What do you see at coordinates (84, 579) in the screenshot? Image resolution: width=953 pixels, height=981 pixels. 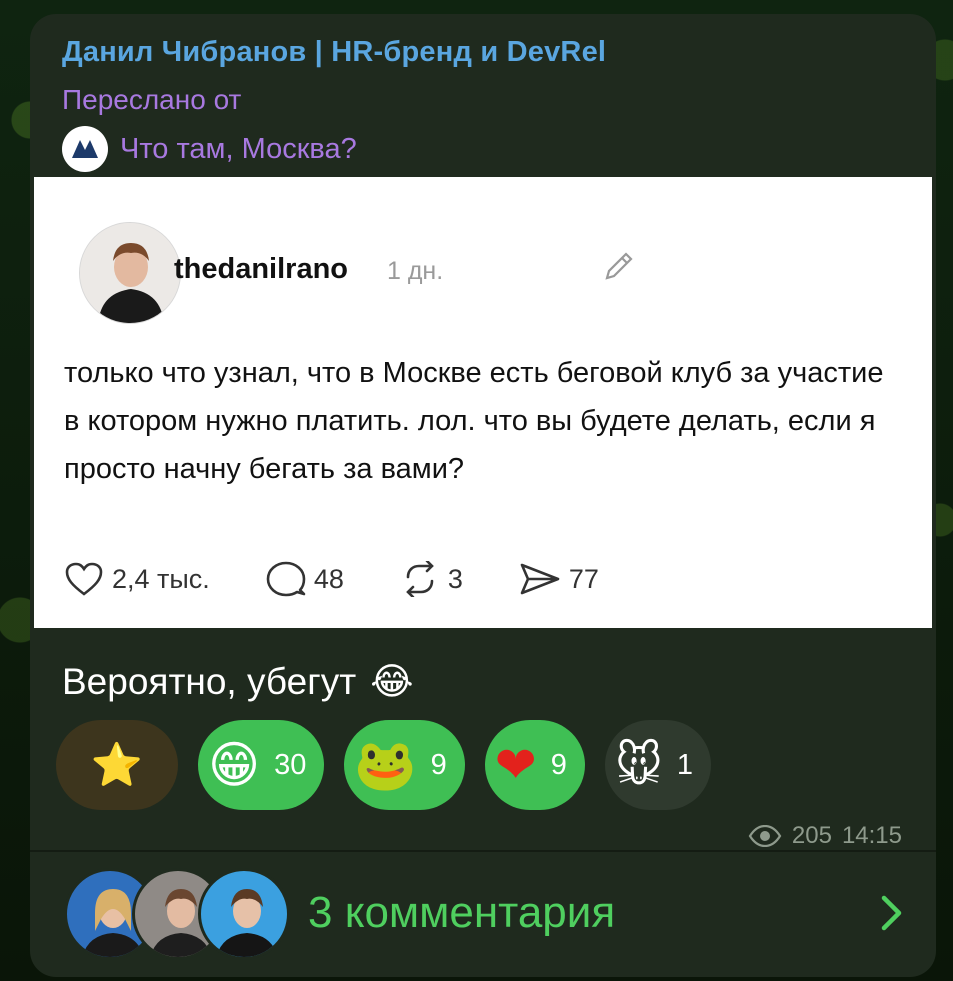 I see `heart-icon` at bounding box center [84, 579].